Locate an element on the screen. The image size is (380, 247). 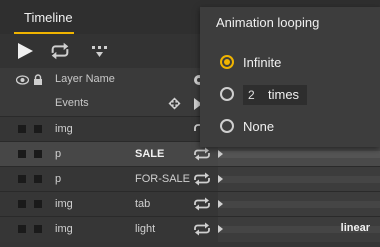
keyframe-options-icon is located at coordinates (100, 51).